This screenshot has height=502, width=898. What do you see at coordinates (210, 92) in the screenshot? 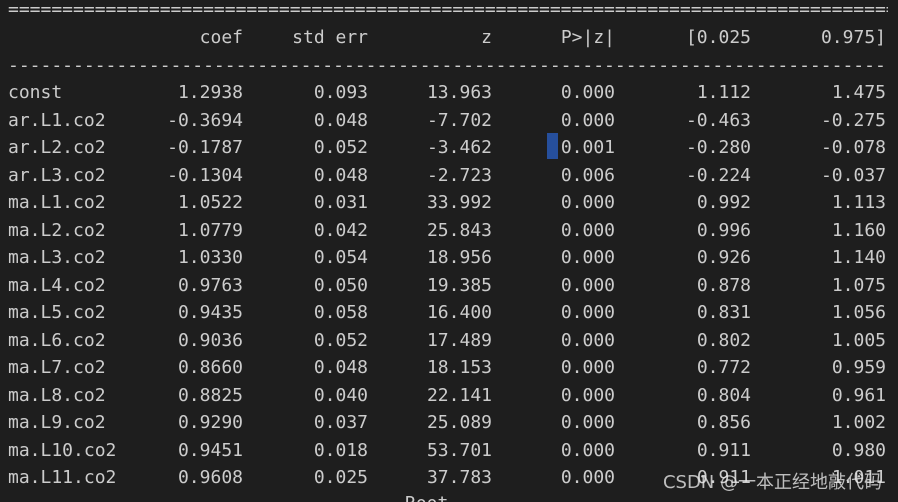
I see `row-coef: 1.2938` at bounding box center [210, 92].